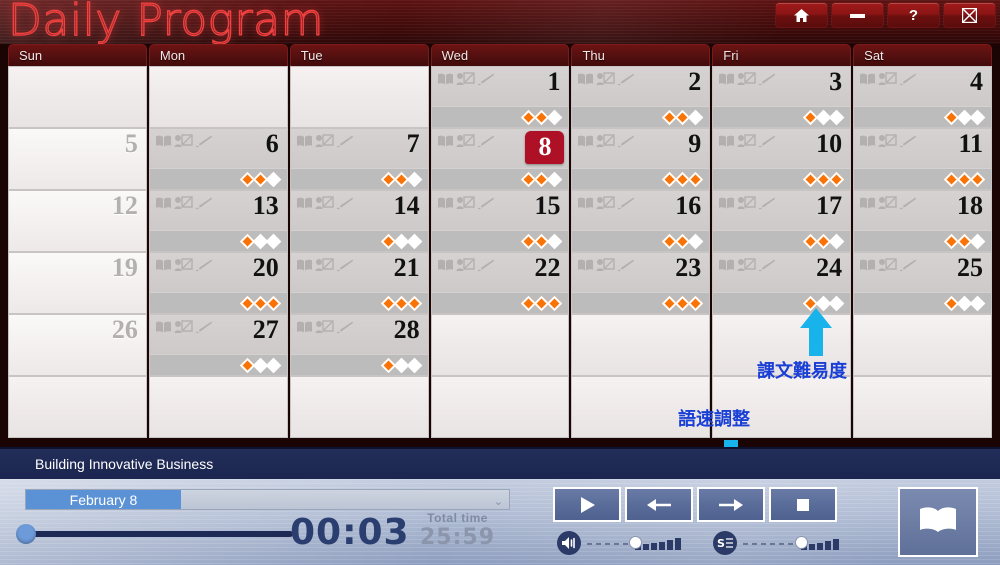  I want to click on calendar-day-14: 14, so click(359, 221).